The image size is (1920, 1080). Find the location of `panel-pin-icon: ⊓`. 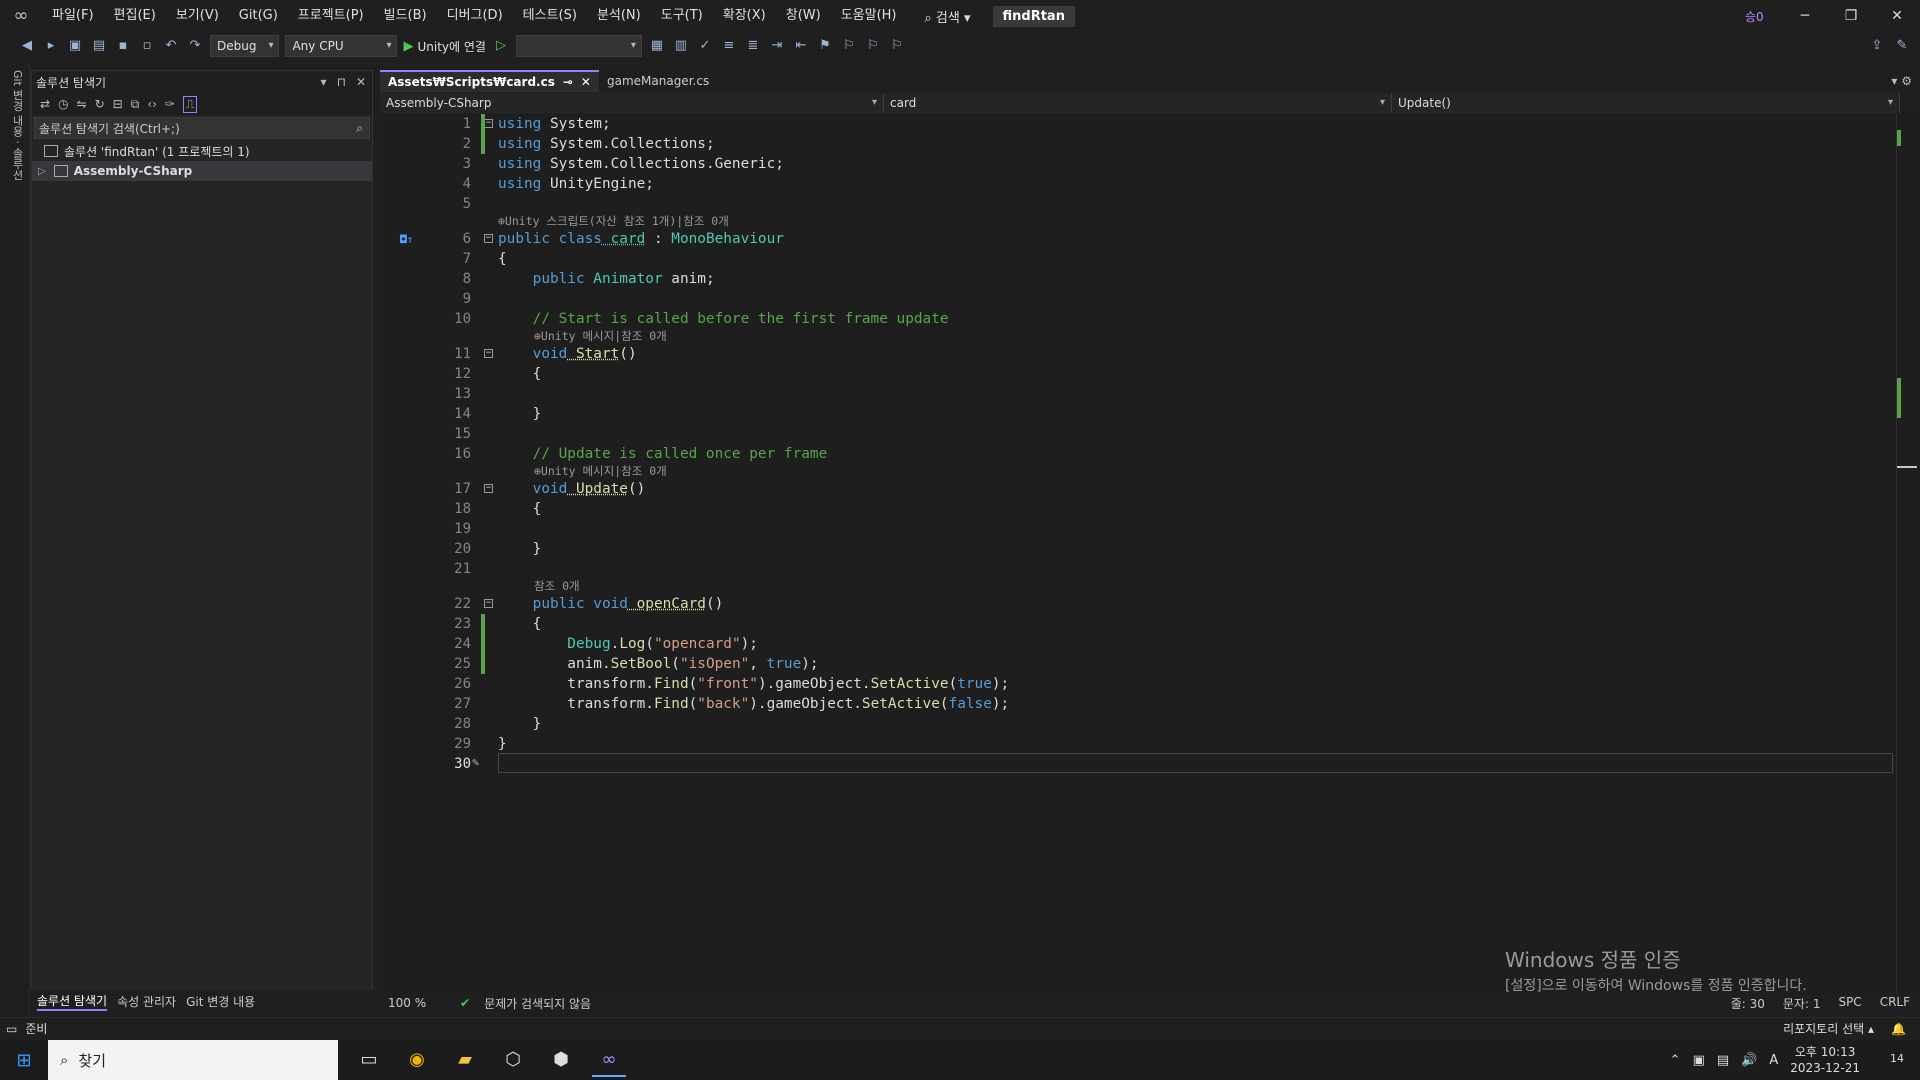

panel-pin-icon: ⊓ is located at coordinates (341, 82).